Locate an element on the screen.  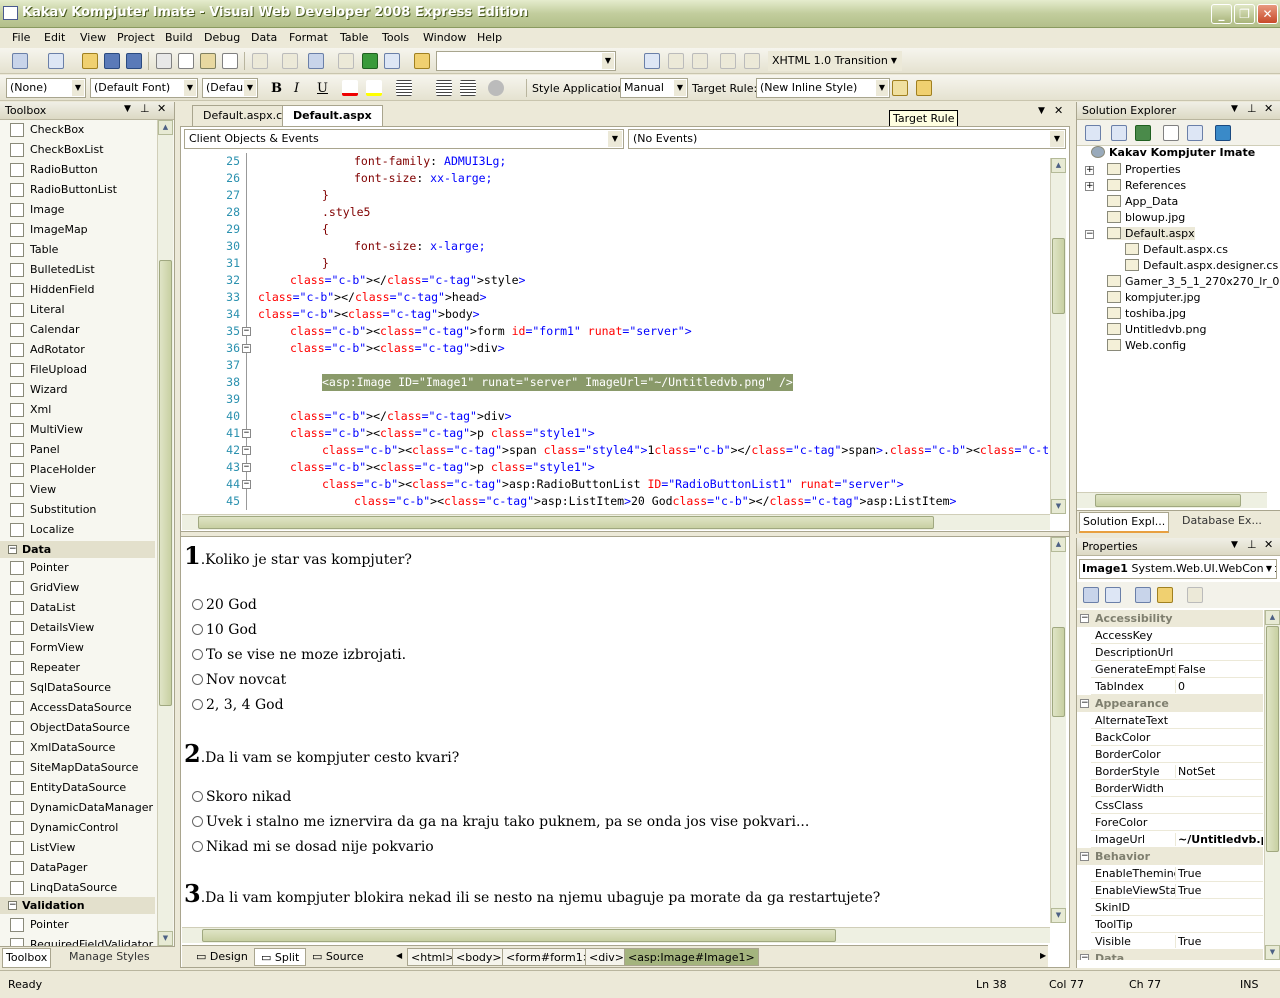
solution-item: Web.config is located at coordinates (1146, 345).